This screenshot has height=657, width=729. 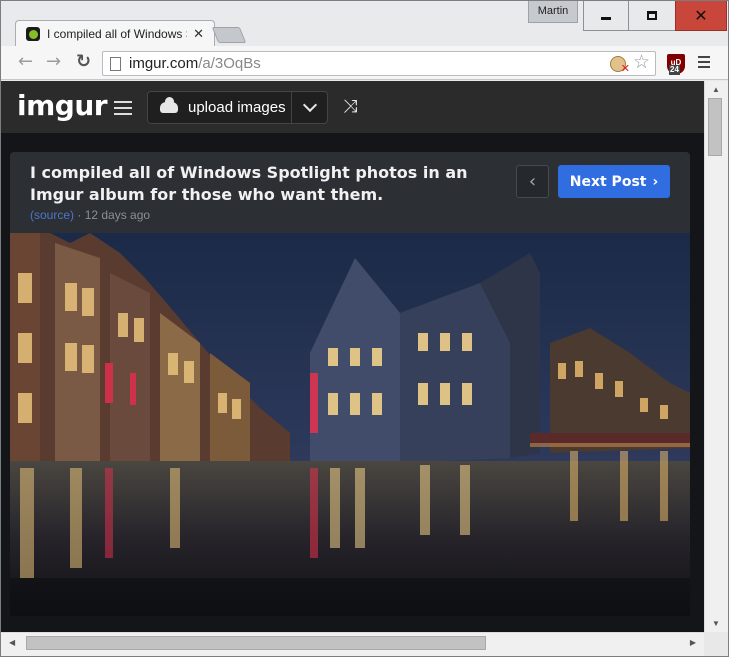 I want to click on upload-group: upload images, so click(x=237, y=107).